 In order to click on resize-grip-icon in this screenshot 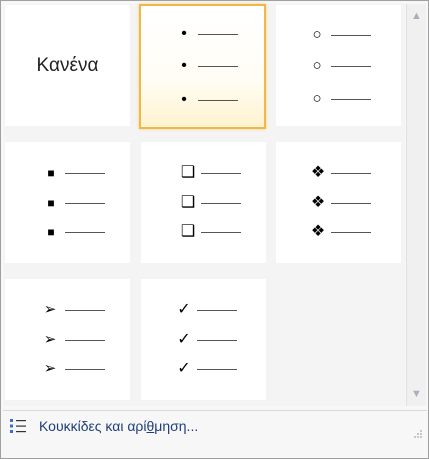, I will do `click(418, 434)`.